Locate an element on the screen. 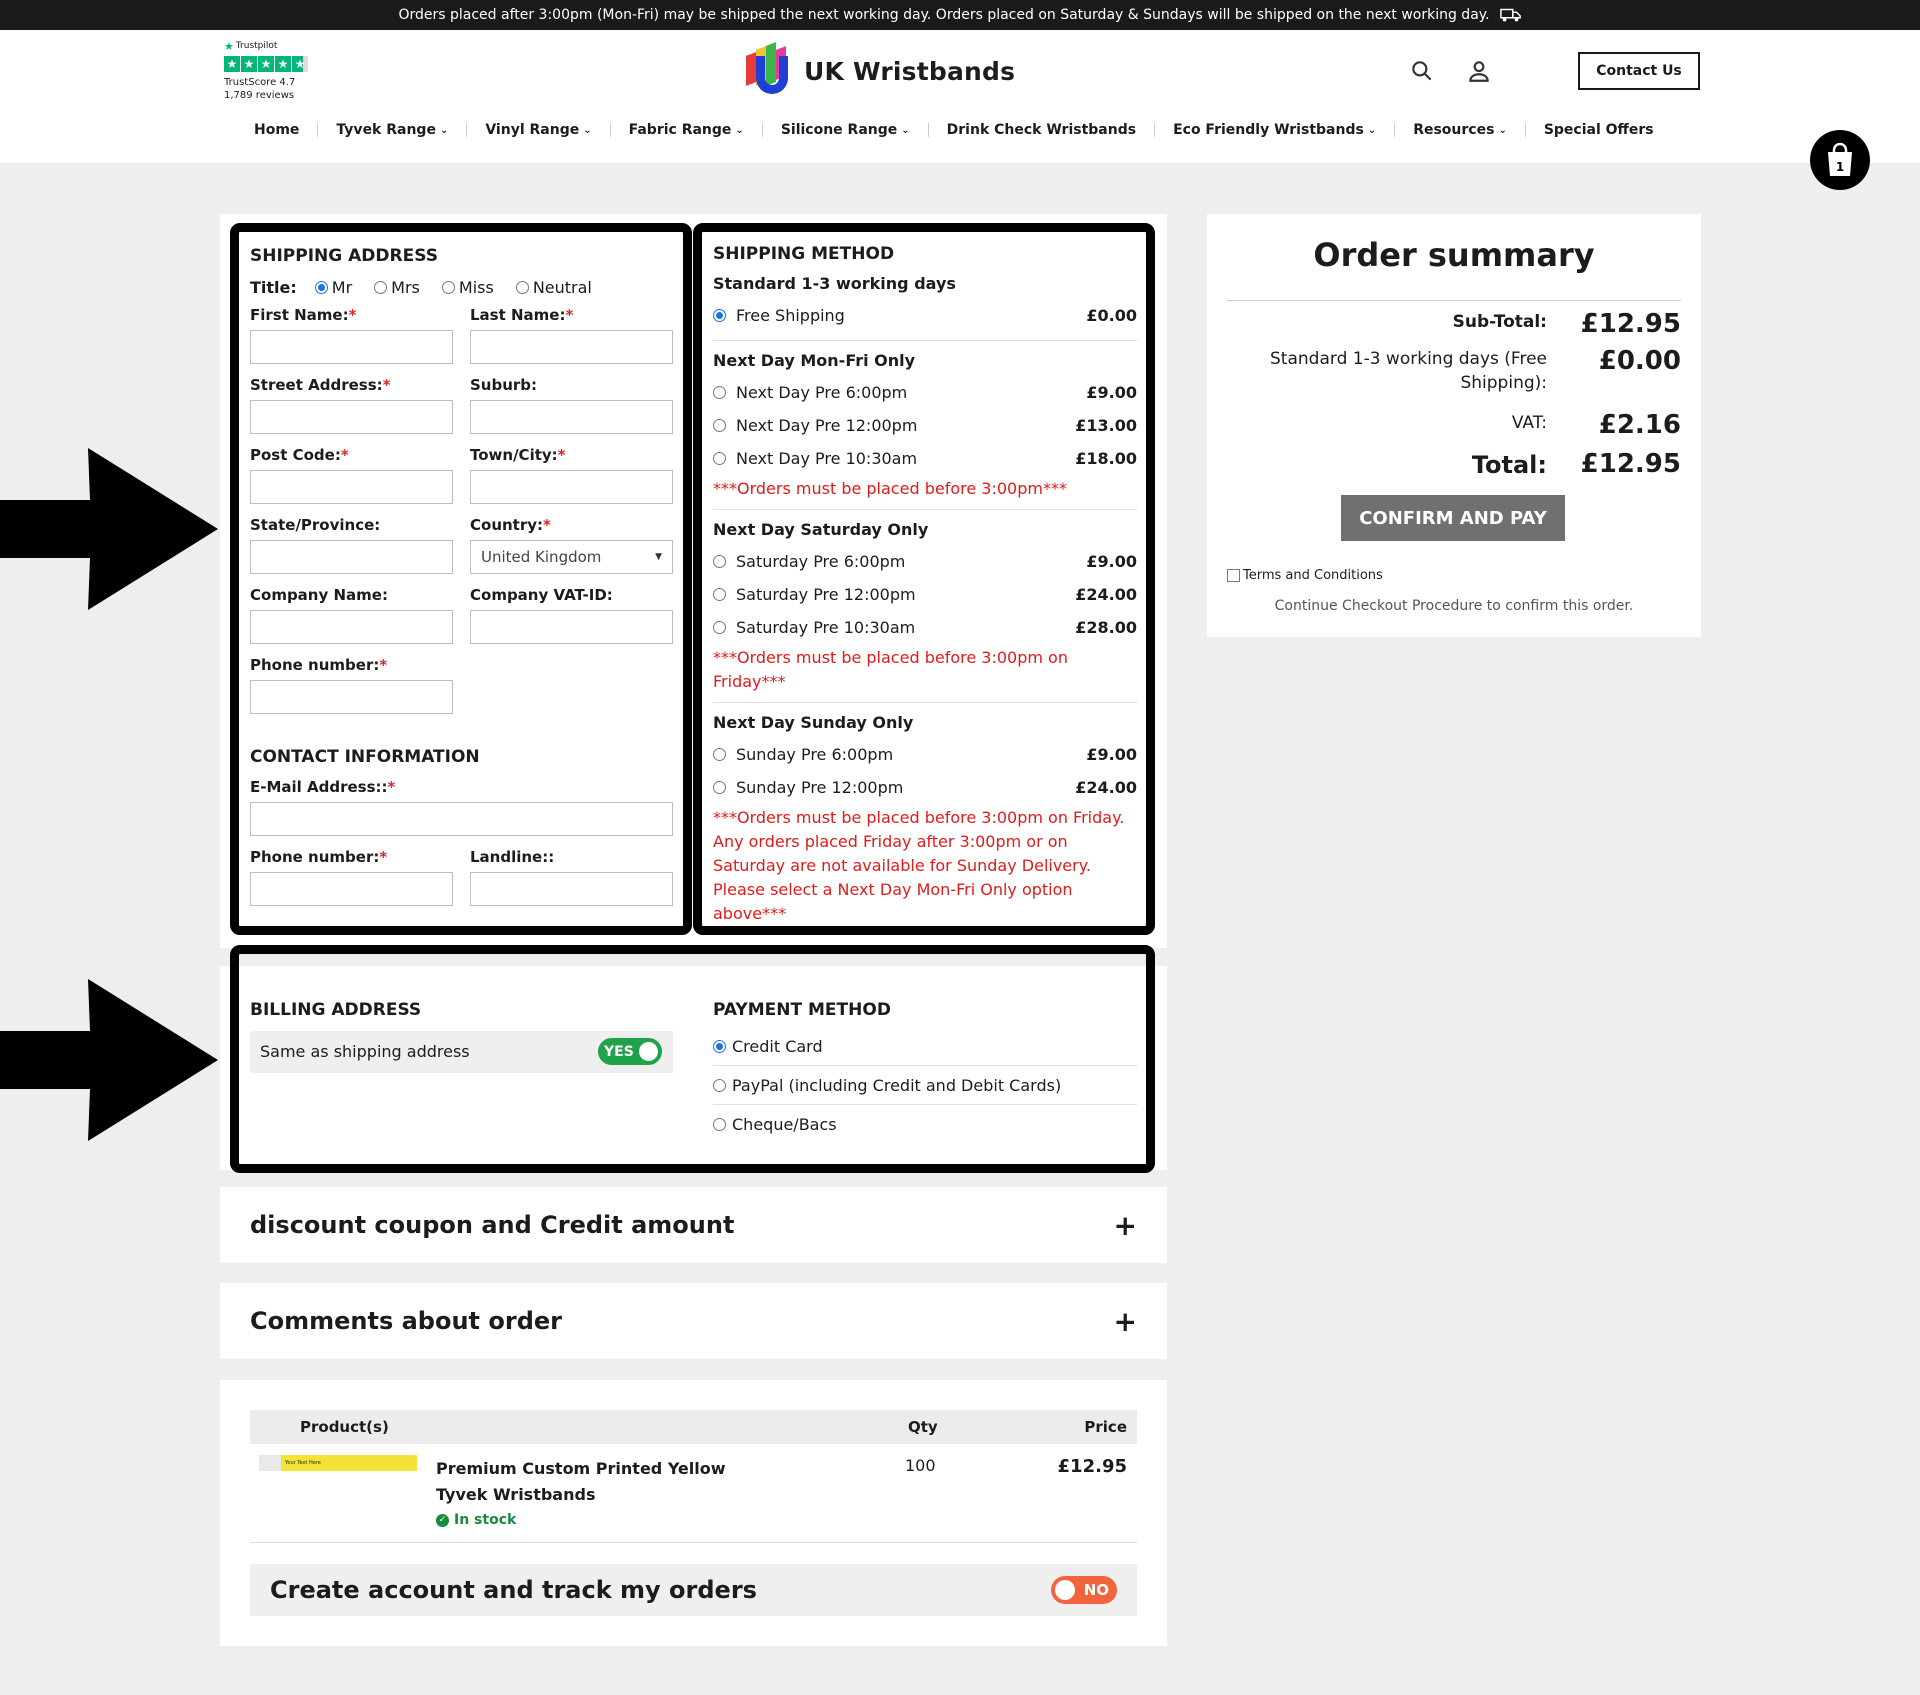 The image size is (1920, 1695). shipping-option-sun-12pm: Sunday Pre 12:00pm £24.00 is located at coordinates (925, 787).